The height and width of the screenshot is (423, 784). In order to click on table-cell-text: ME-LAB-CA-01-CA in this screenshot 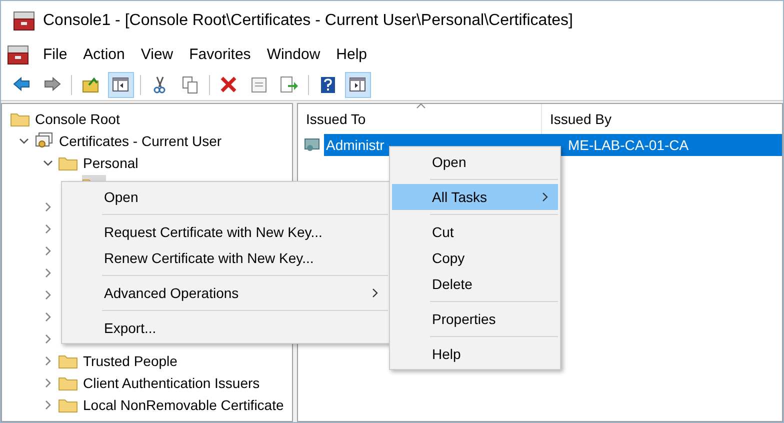, I will do `click(628, 145)`.